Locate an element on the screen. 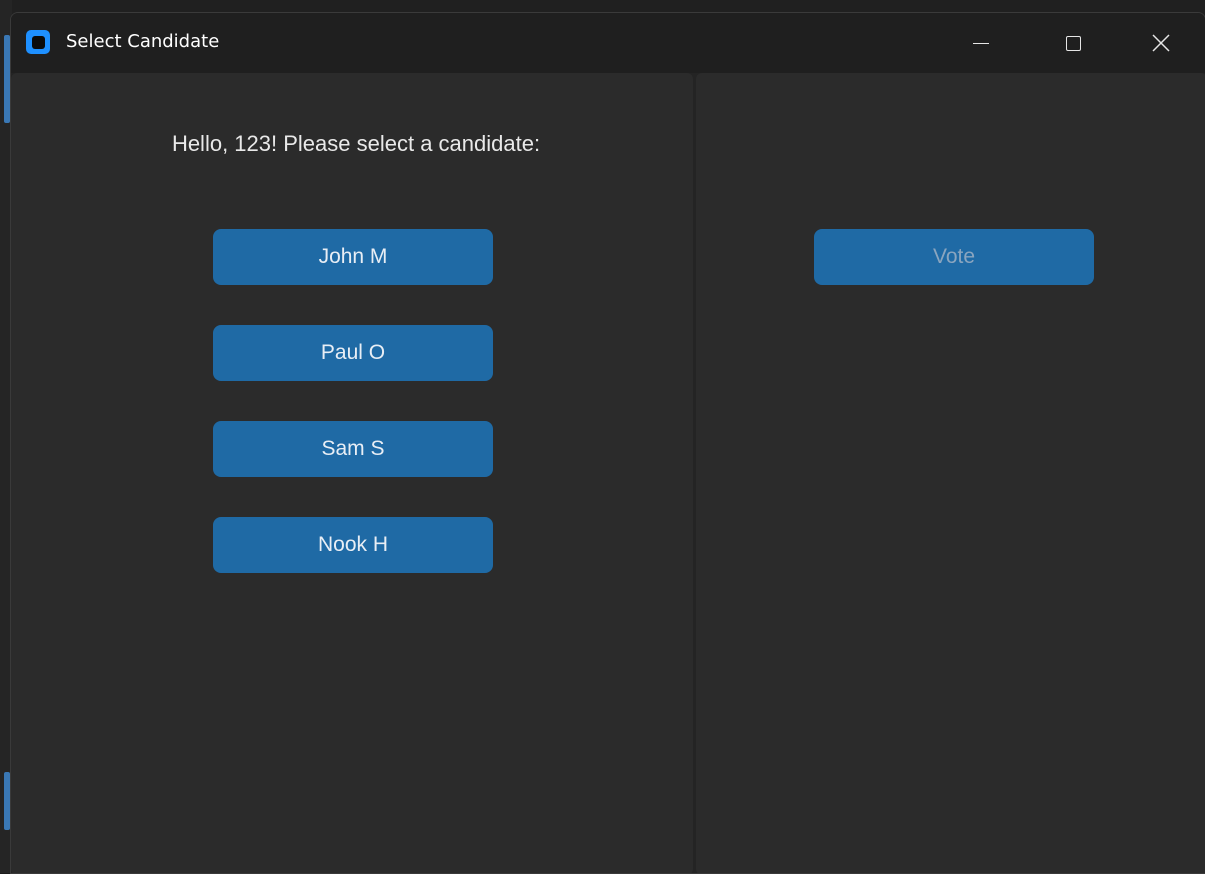  minimize-button is located at coordinates (981, 43).